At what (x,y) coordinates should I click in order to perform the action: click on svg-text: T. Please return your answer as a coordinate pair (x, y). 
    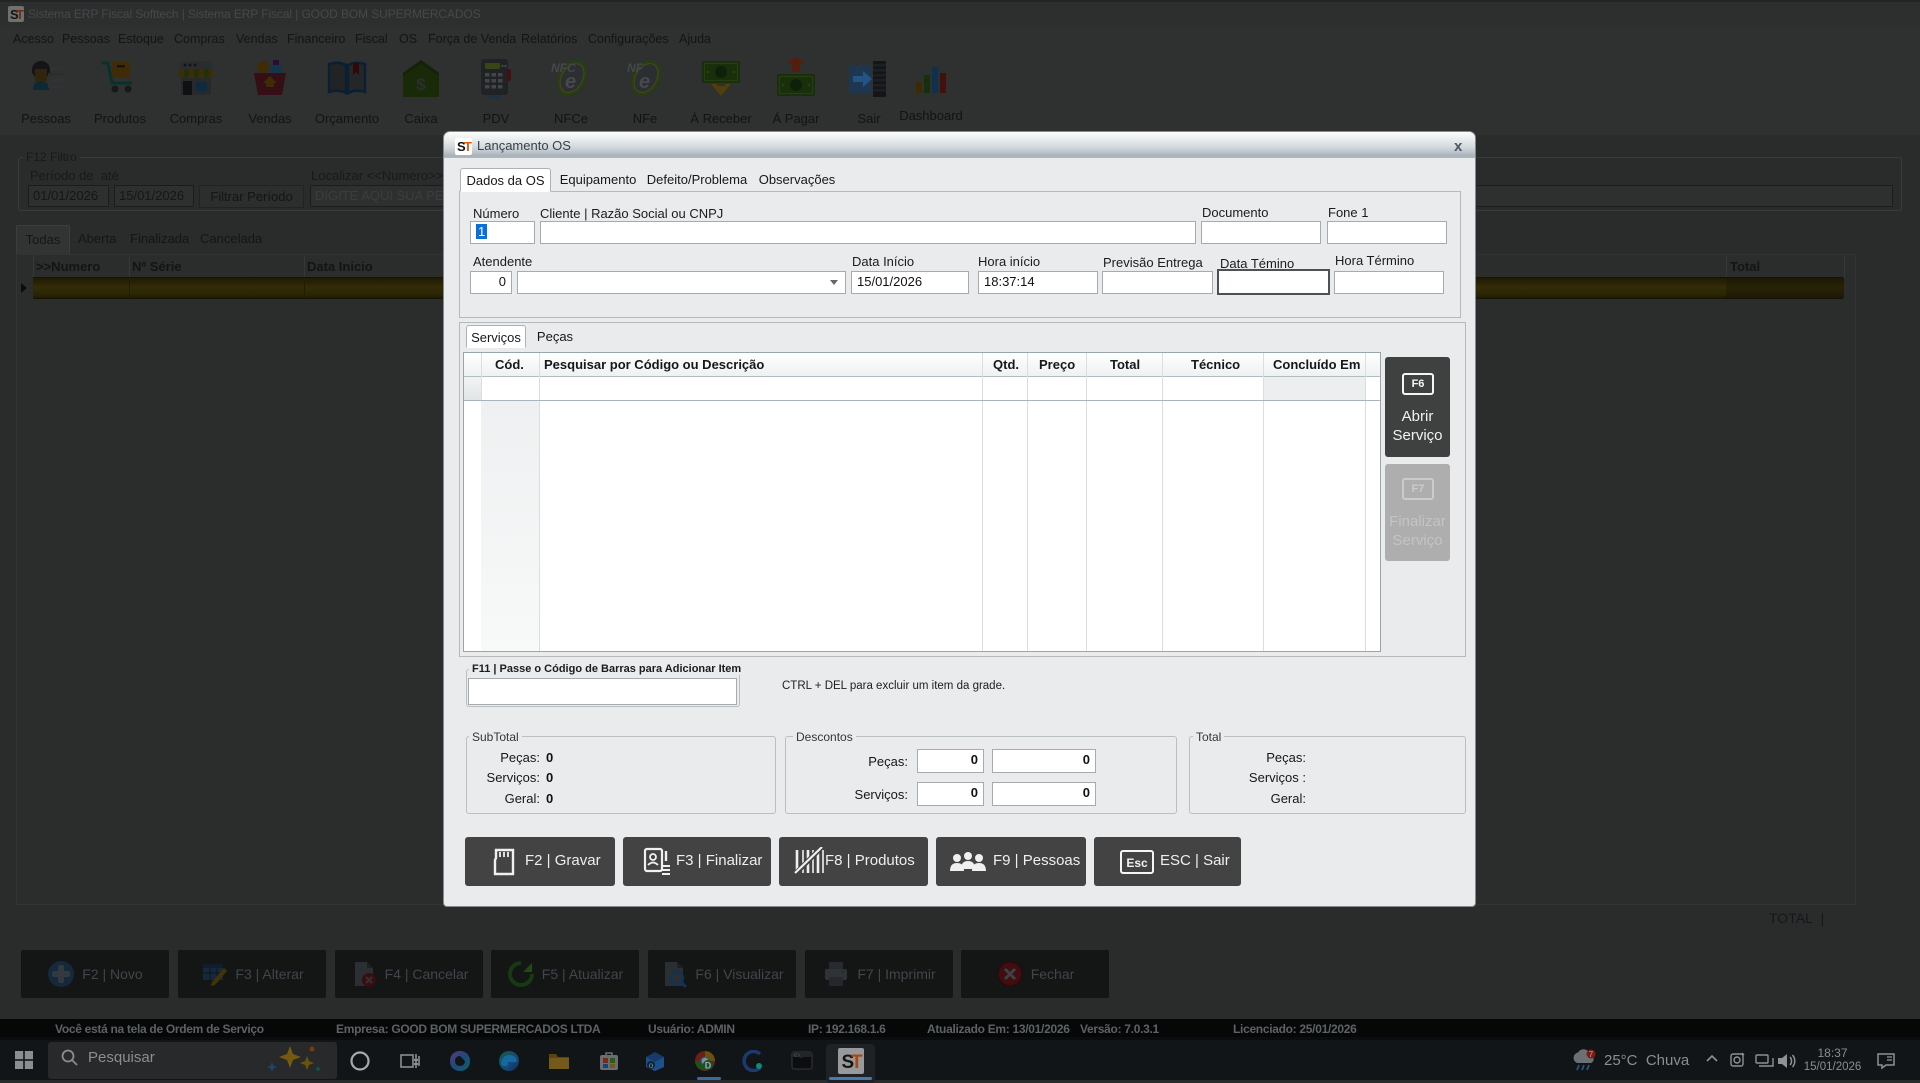
    Looking at the image, I should click on (857, 1062).